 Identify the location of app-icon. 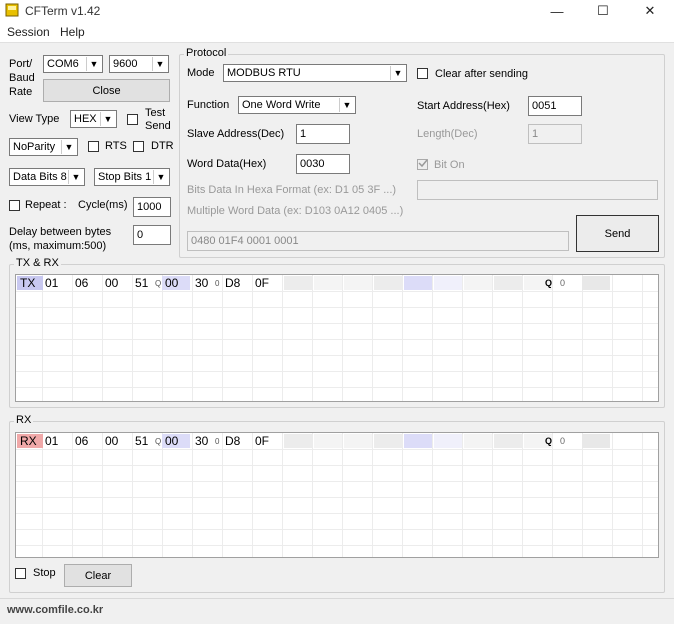
(12, 10).